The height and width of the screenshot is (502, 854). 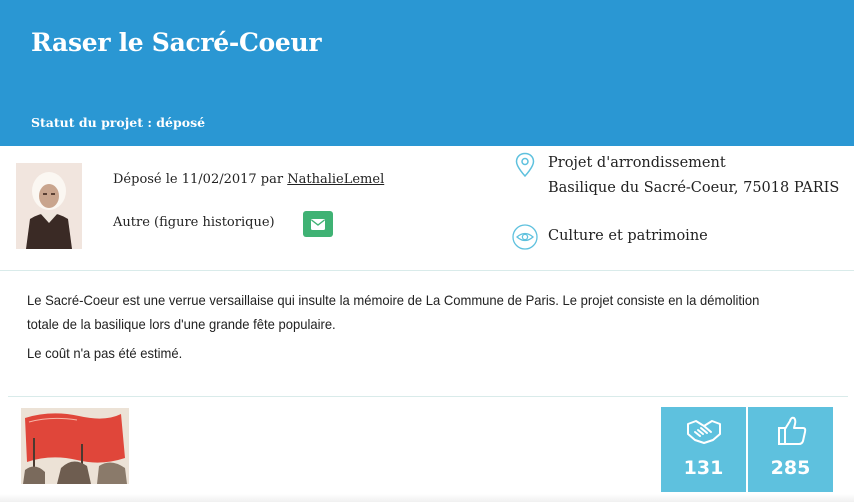 What do you see at coordinates (525, 165) in the screenshot?
I see `map-pin-icon` at bounding box center [525, 165].